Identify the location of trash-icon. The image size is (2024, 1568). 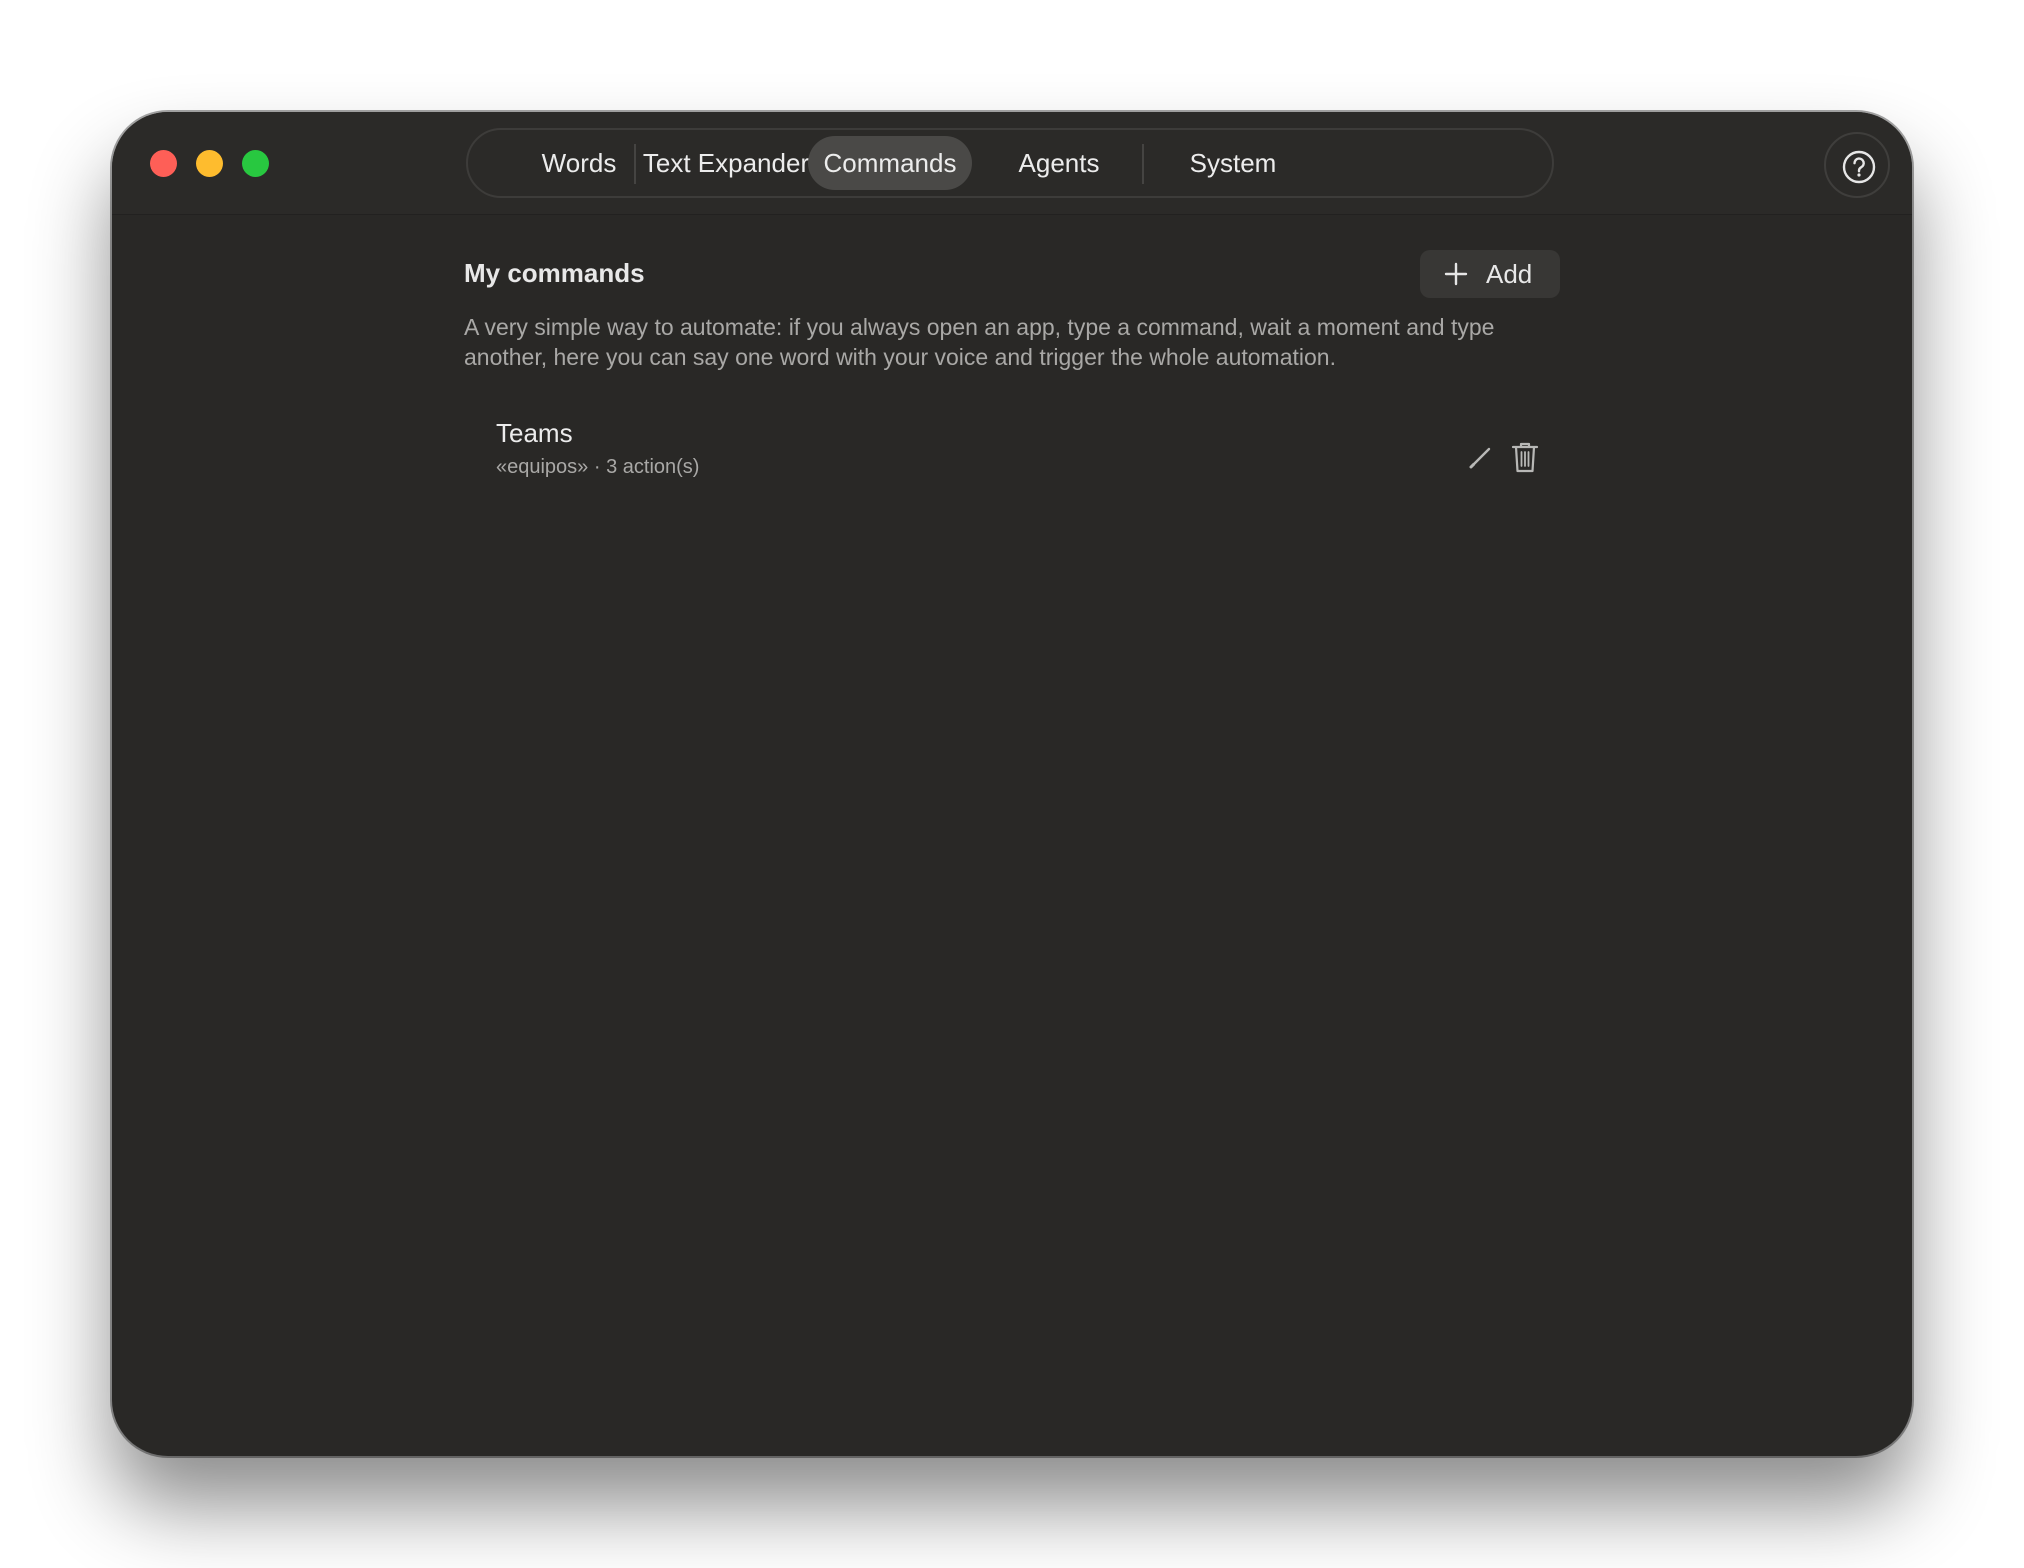
(1525, 457).